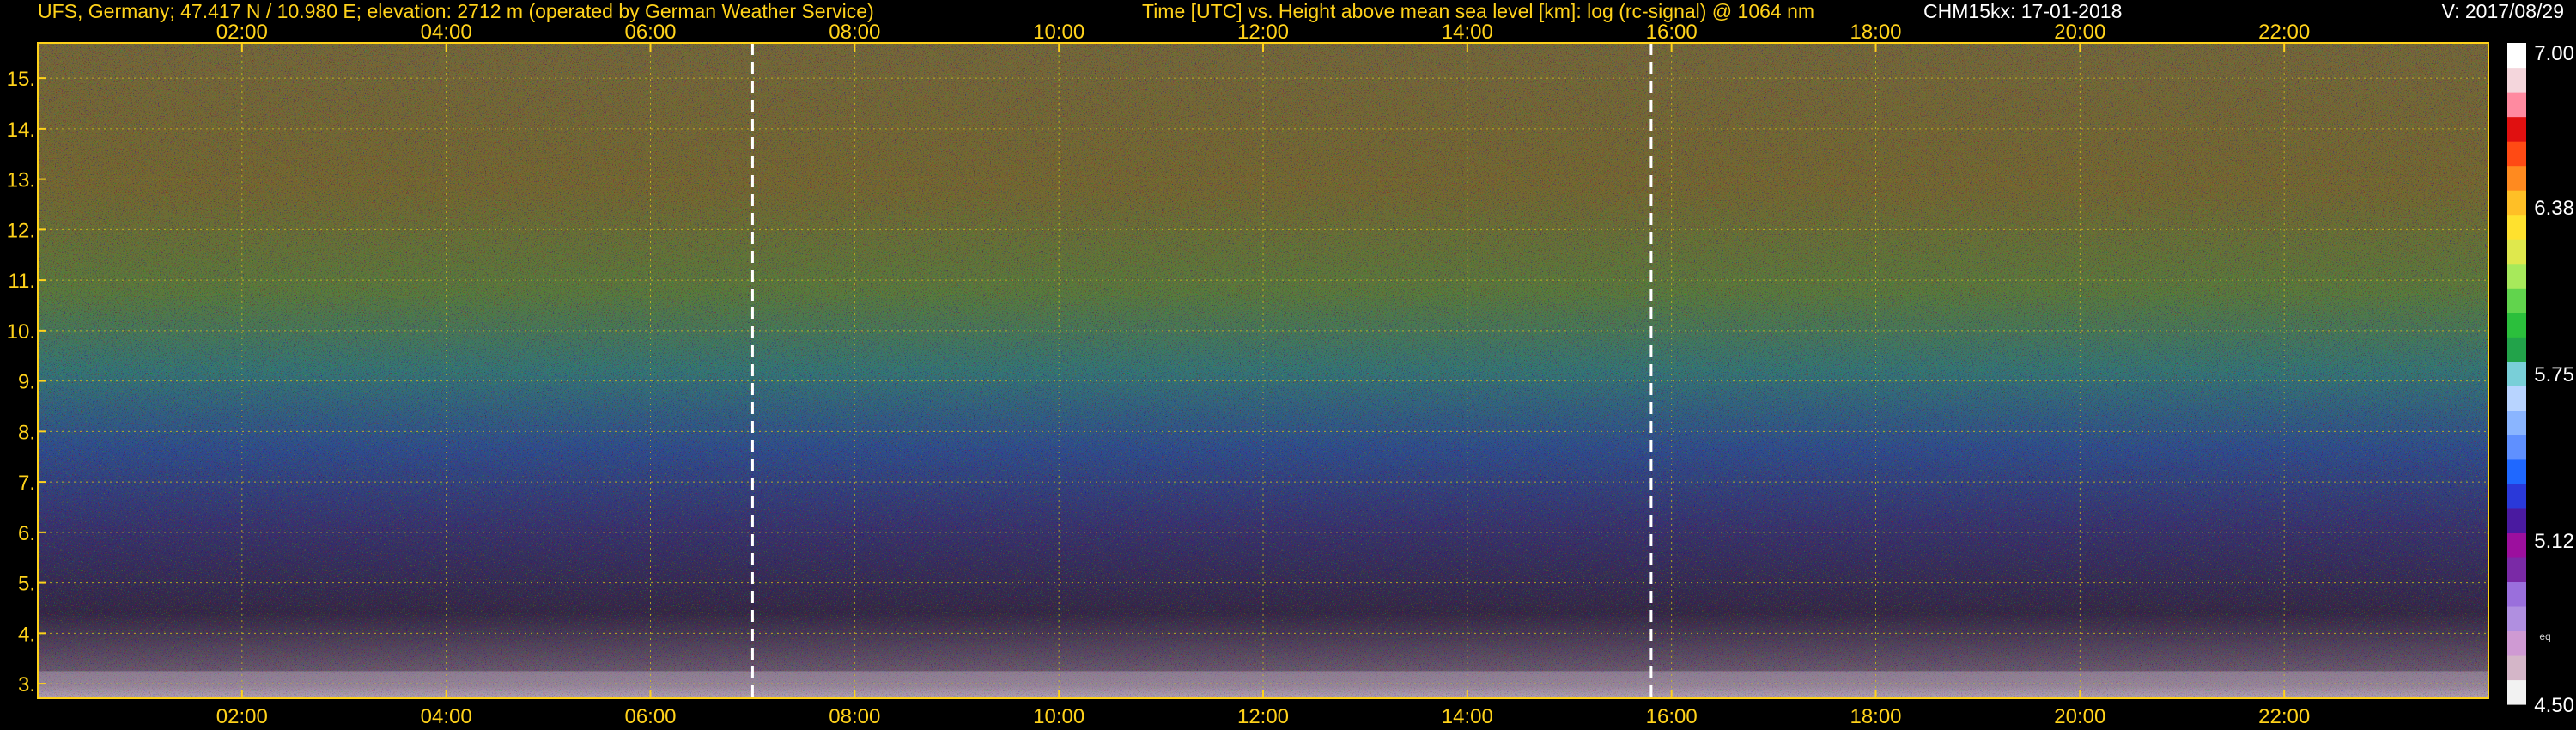  What do you see at coordinates (650, 716) in the screenshot?
I see `x-tick-label-bottom: 06:00` at bounding box center [650, 716].